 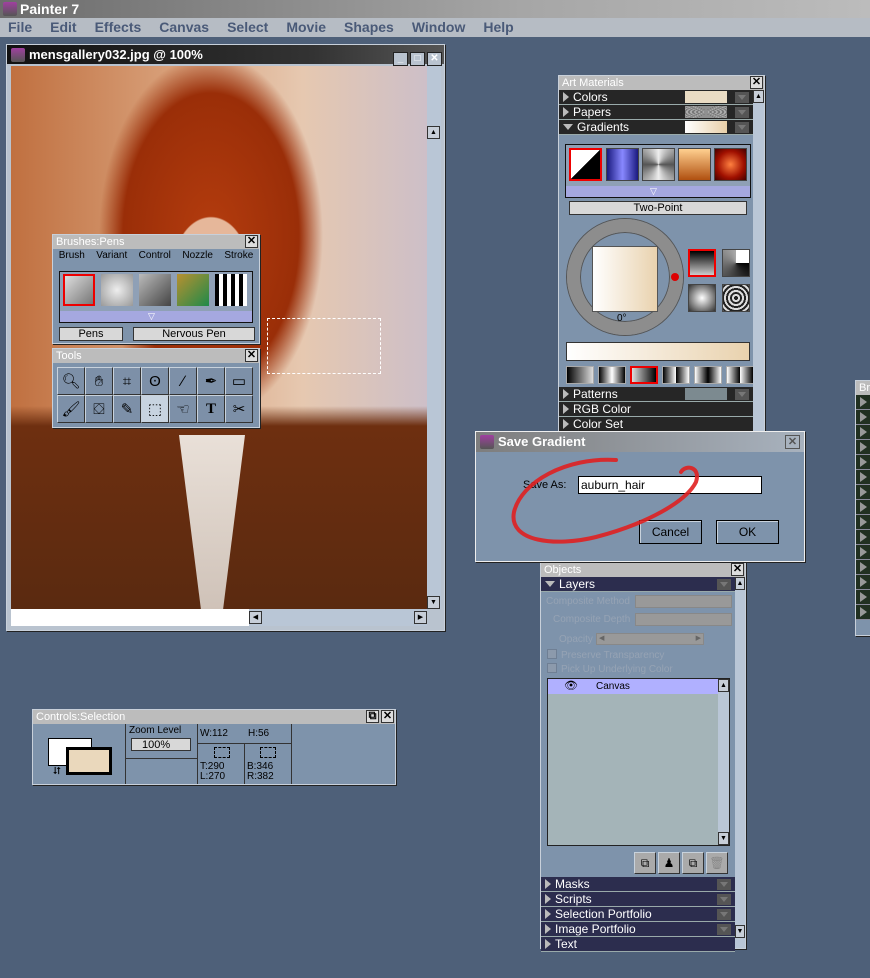 I want to click on colors-section: Colors, so click(x=656, y=97).